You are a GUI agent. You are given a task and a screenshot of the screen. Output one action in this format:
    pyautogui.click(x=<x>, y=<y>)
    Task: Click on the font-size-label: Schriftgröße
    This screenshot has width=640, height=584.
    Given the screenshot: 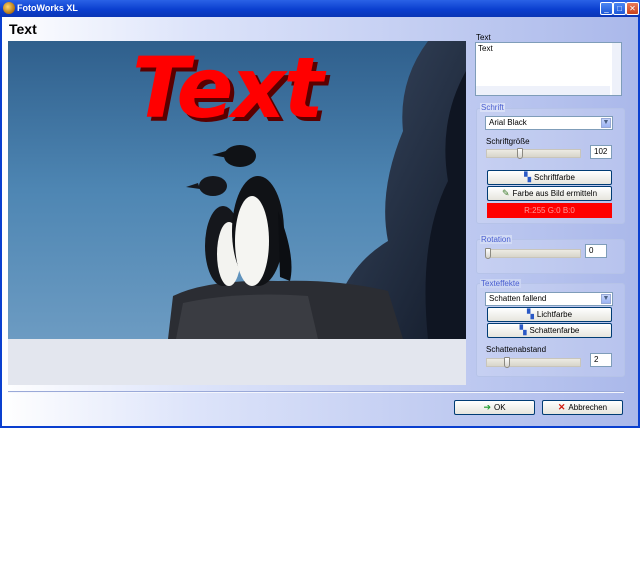 What is the action you would take?
    pyautogui.click(x=508, y=141)
    